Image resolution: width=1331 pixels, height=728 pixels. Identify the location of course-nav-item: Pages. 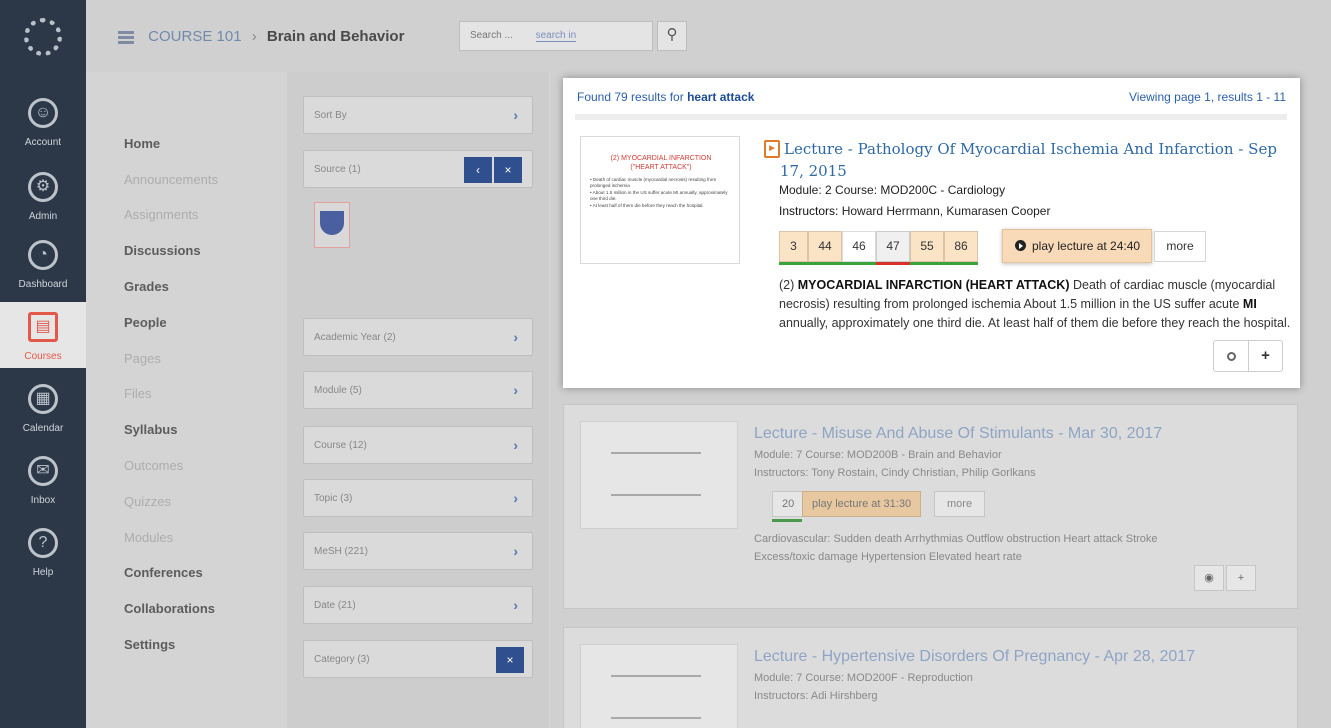
(142, 358).